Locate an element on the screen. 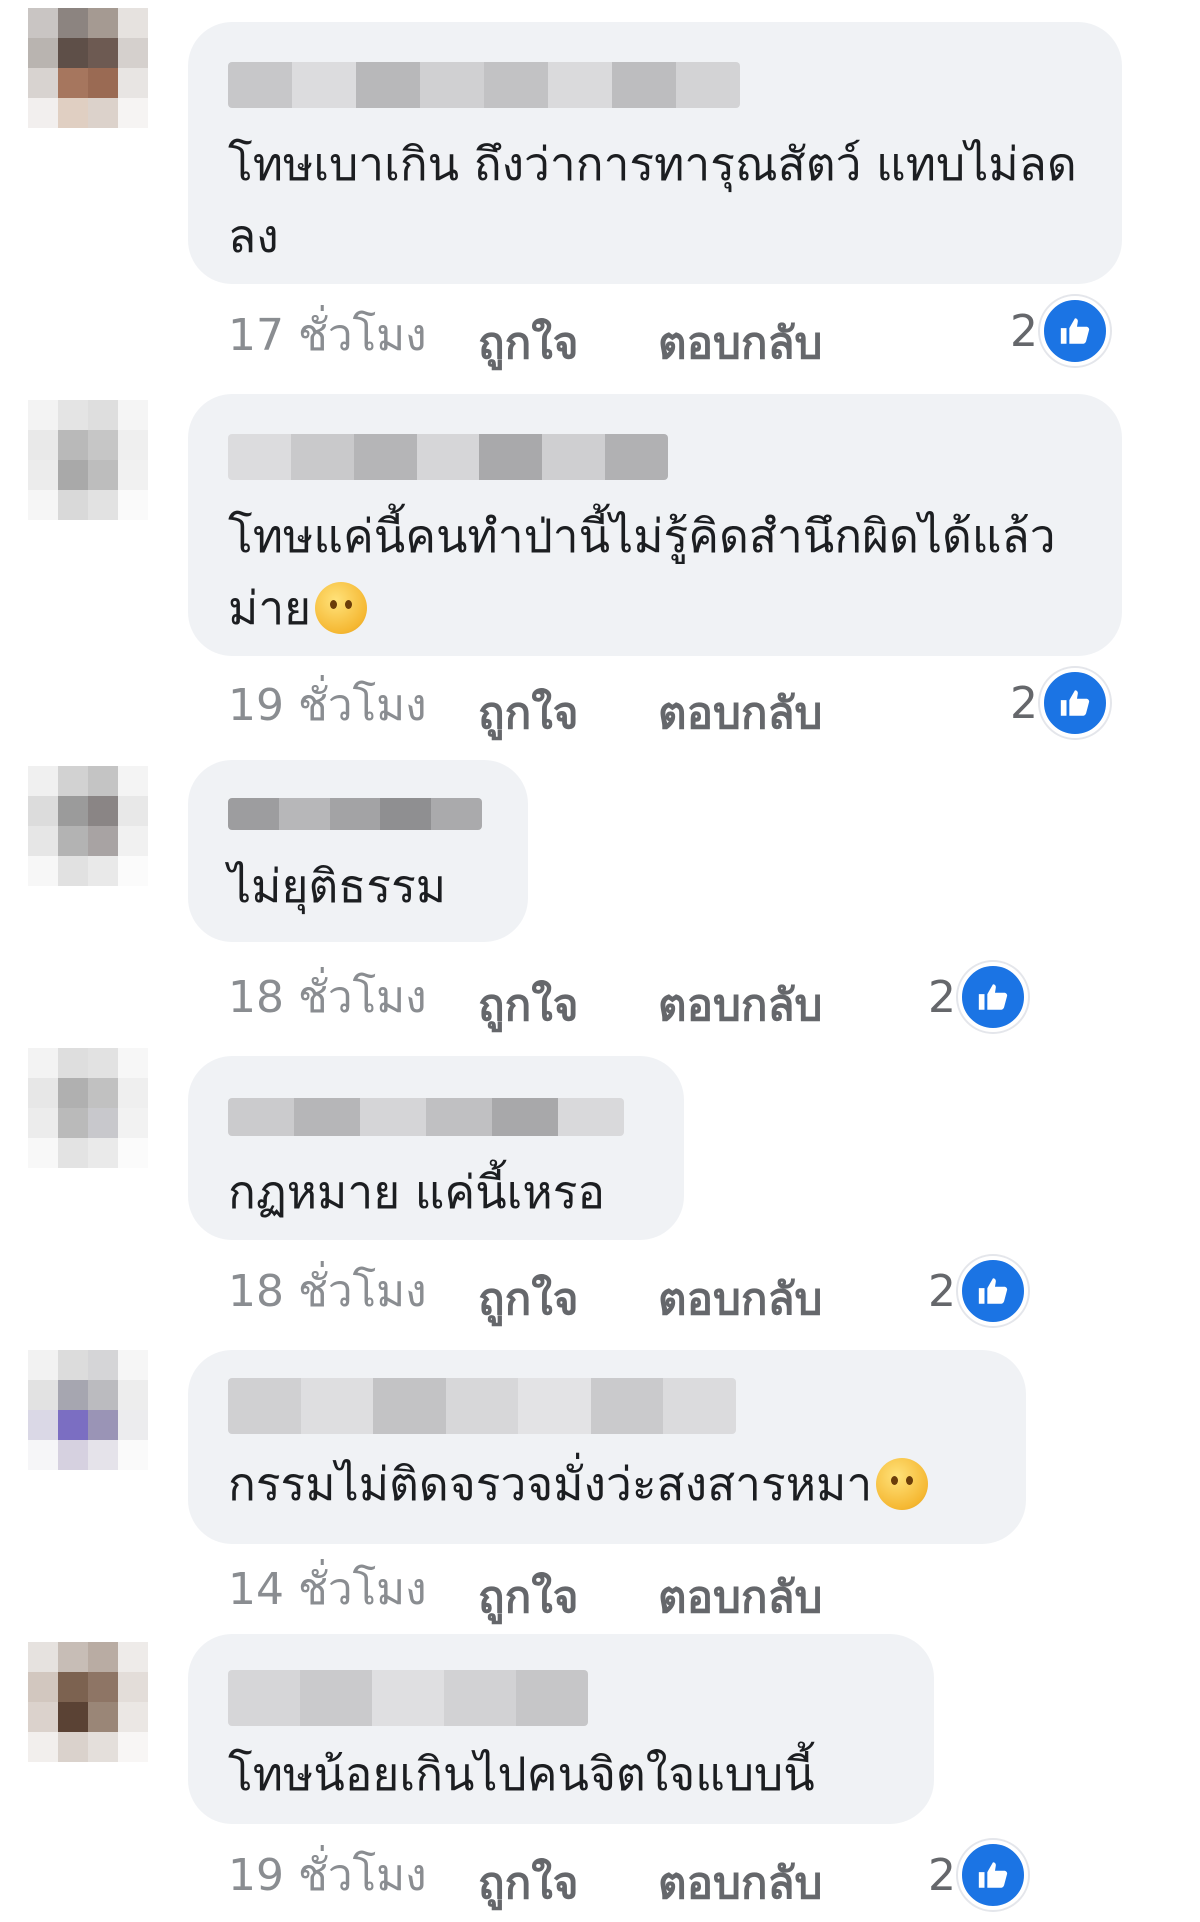  comment-bubble: โทษน้อยเกินไปคนจิตใจแบบนี้ is located at coordinates (561, 1729).